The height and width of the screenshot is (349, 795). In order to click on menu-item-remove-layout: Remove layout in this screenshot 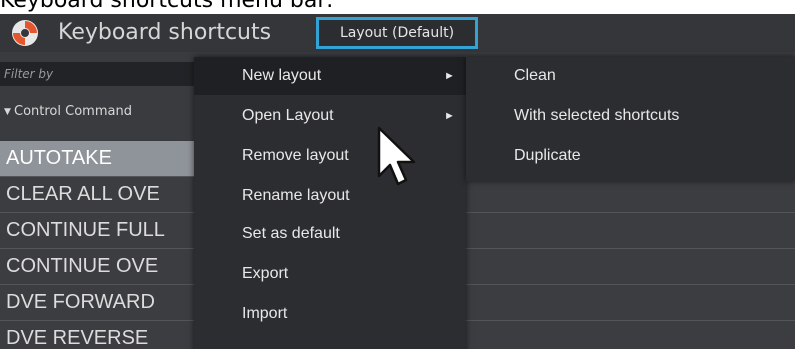, I will do `click(330, 156)`.